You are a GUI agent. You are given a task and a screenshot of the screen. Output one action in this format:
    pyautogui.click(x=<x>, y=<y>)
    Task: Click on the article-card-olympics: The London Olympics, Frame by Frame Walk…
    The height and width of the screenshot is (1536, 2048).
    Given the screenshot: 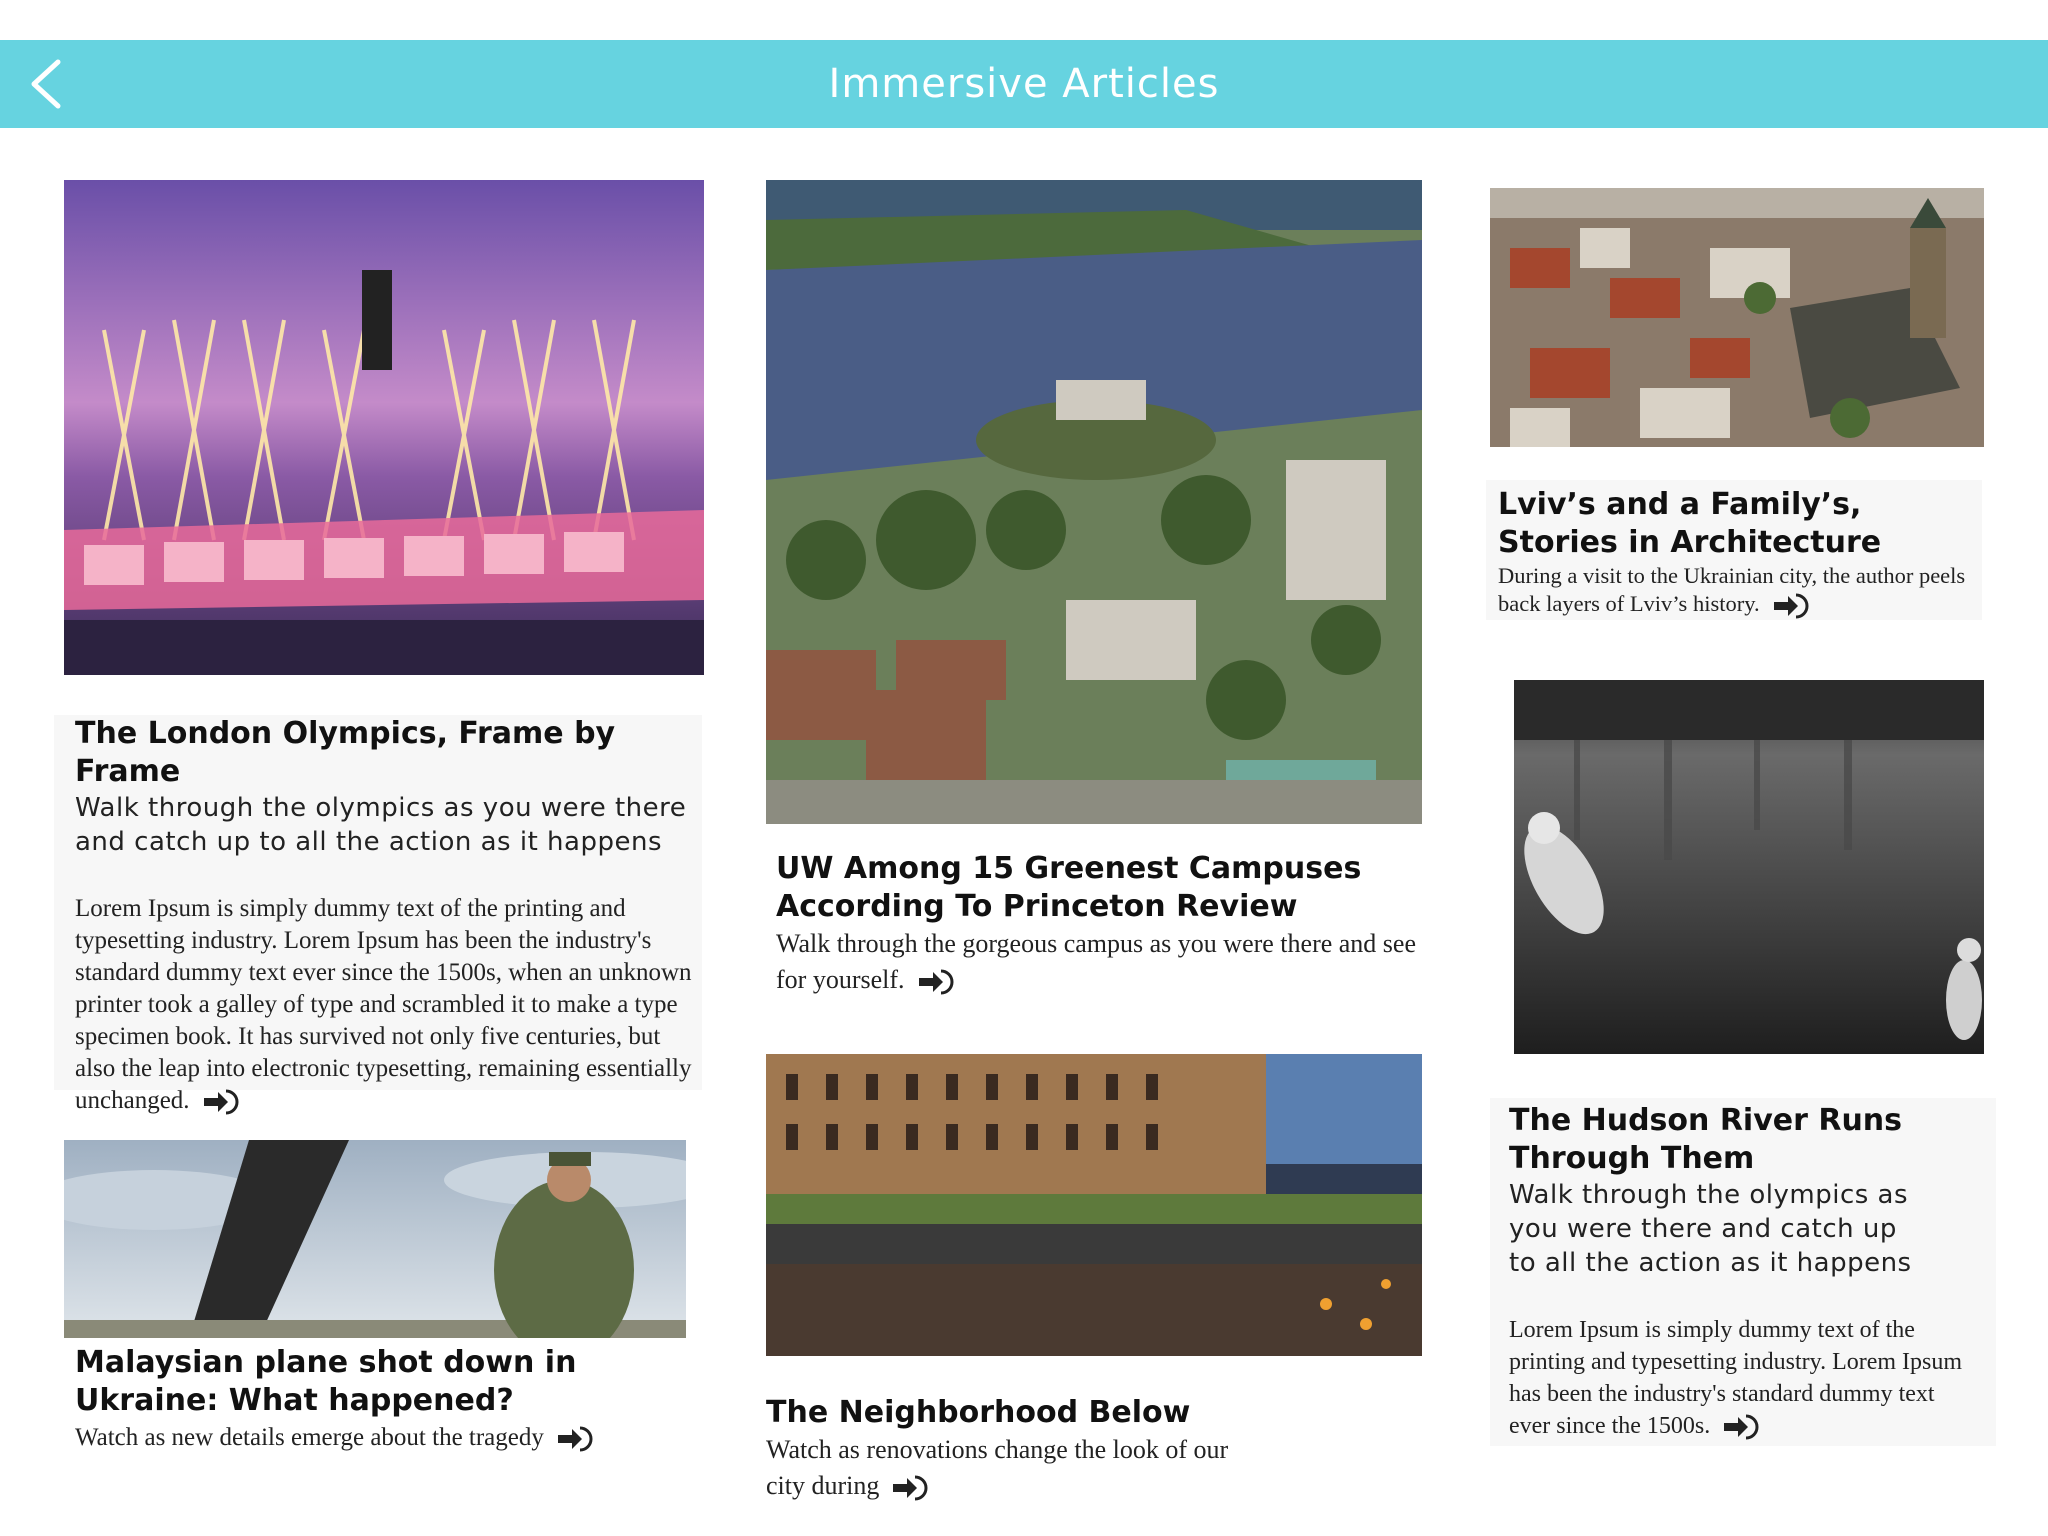 What is the action you would take?
    pyautogui.click(x=378, y=915)
    